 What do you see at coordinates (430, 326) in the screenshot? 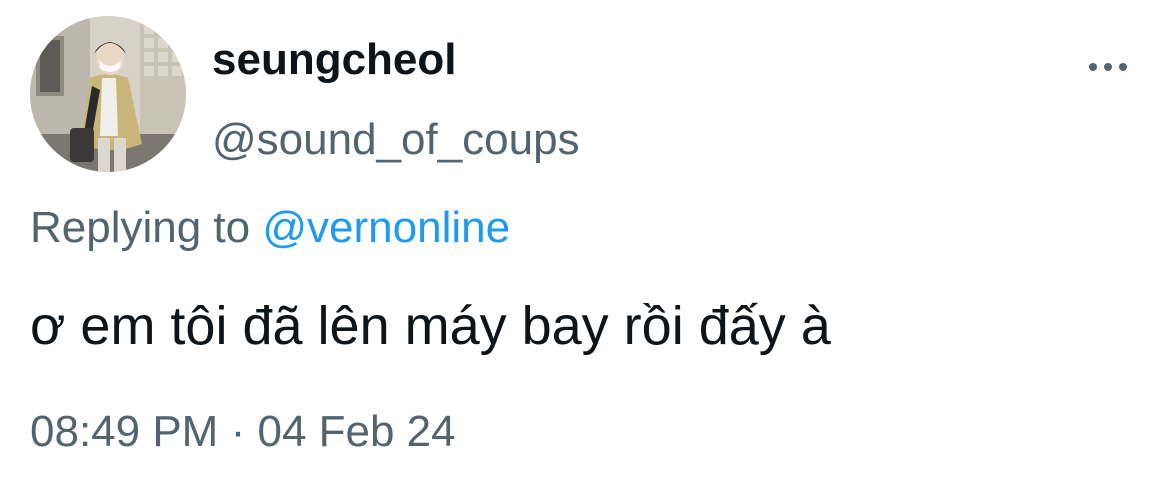
I see `tweet-text: ơ em tôi đã lên máy bay rồi đấy à` at bounding box center [430, 326].